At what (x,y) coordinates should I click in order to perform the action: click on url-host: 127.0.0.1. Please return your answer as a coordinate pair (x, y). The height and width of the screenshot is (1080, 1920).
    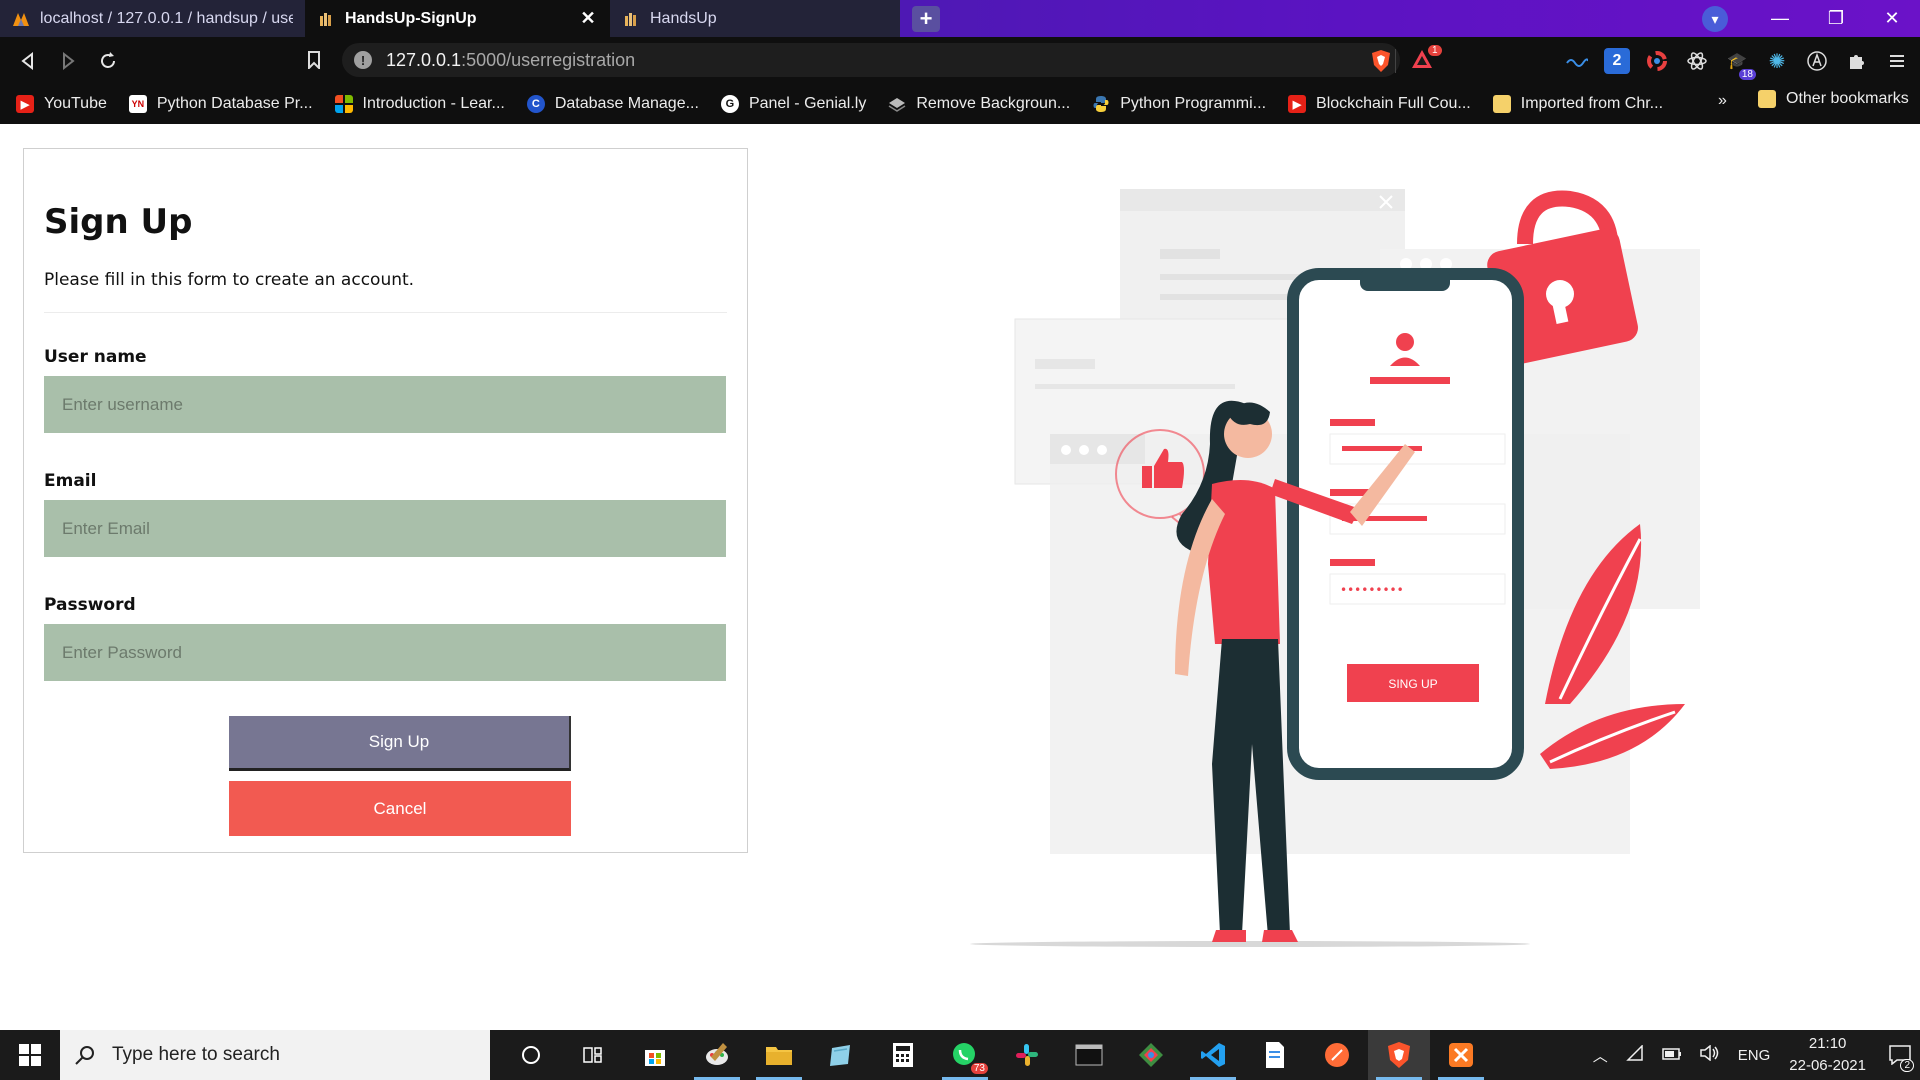
    Looking at the image, I should click on (424, 59).